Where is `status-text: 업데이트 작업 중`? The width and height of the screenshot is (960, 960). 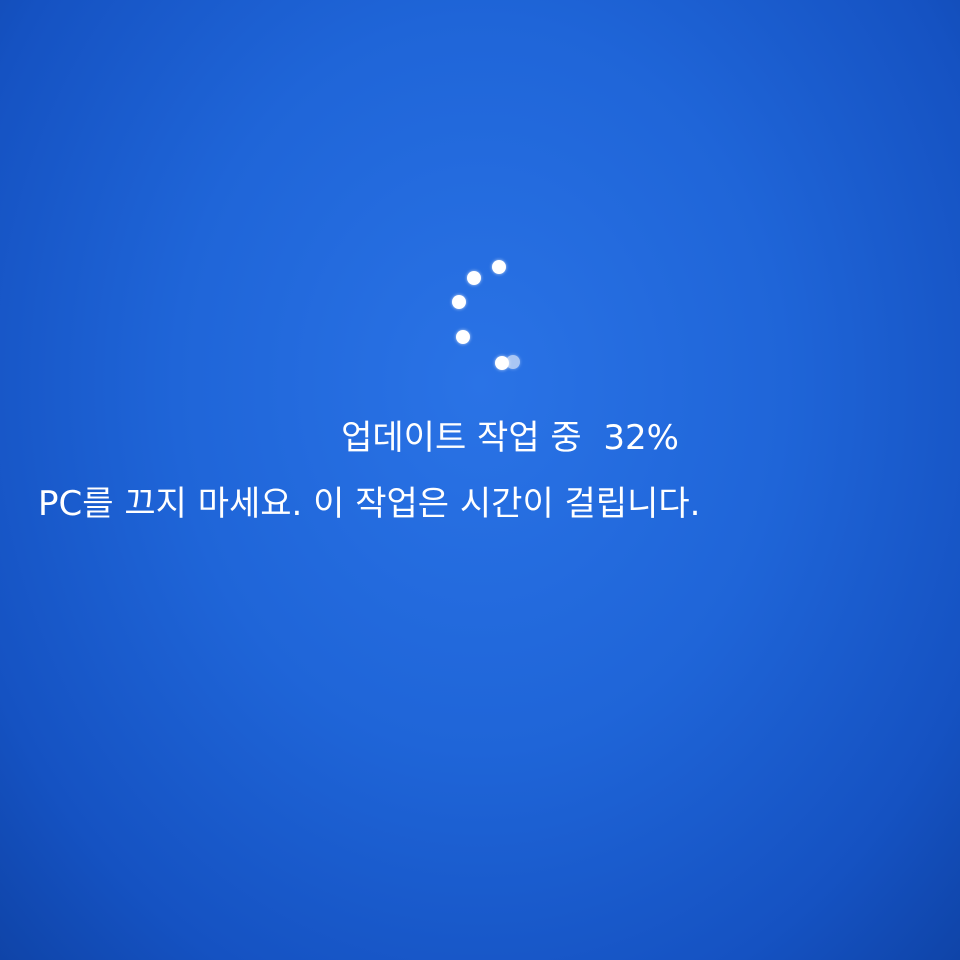
status-text: 업데이트 작업 중 is located at coordinates (461, 438).